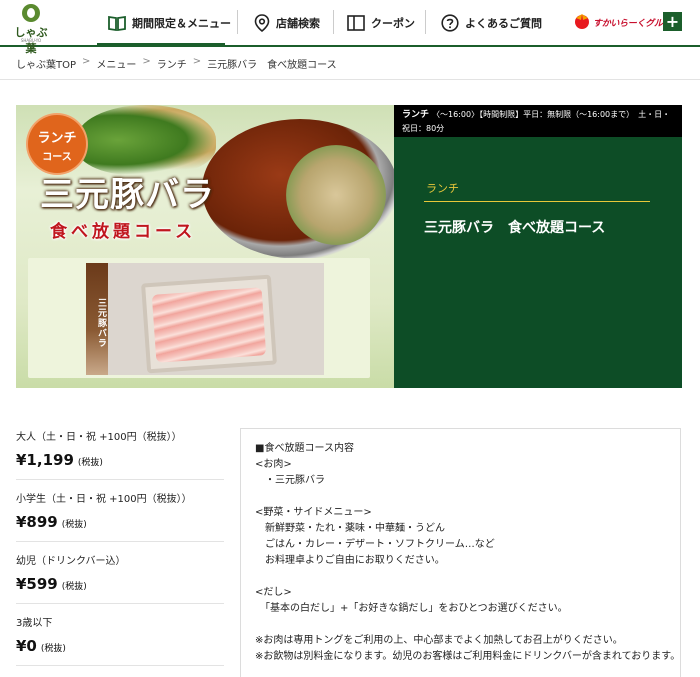 This screenshot has width=700, height=677. What do you see at coordinates (356, 22) in the screenshot?
I see `coupon-icon` at bounding box center [356, 22].